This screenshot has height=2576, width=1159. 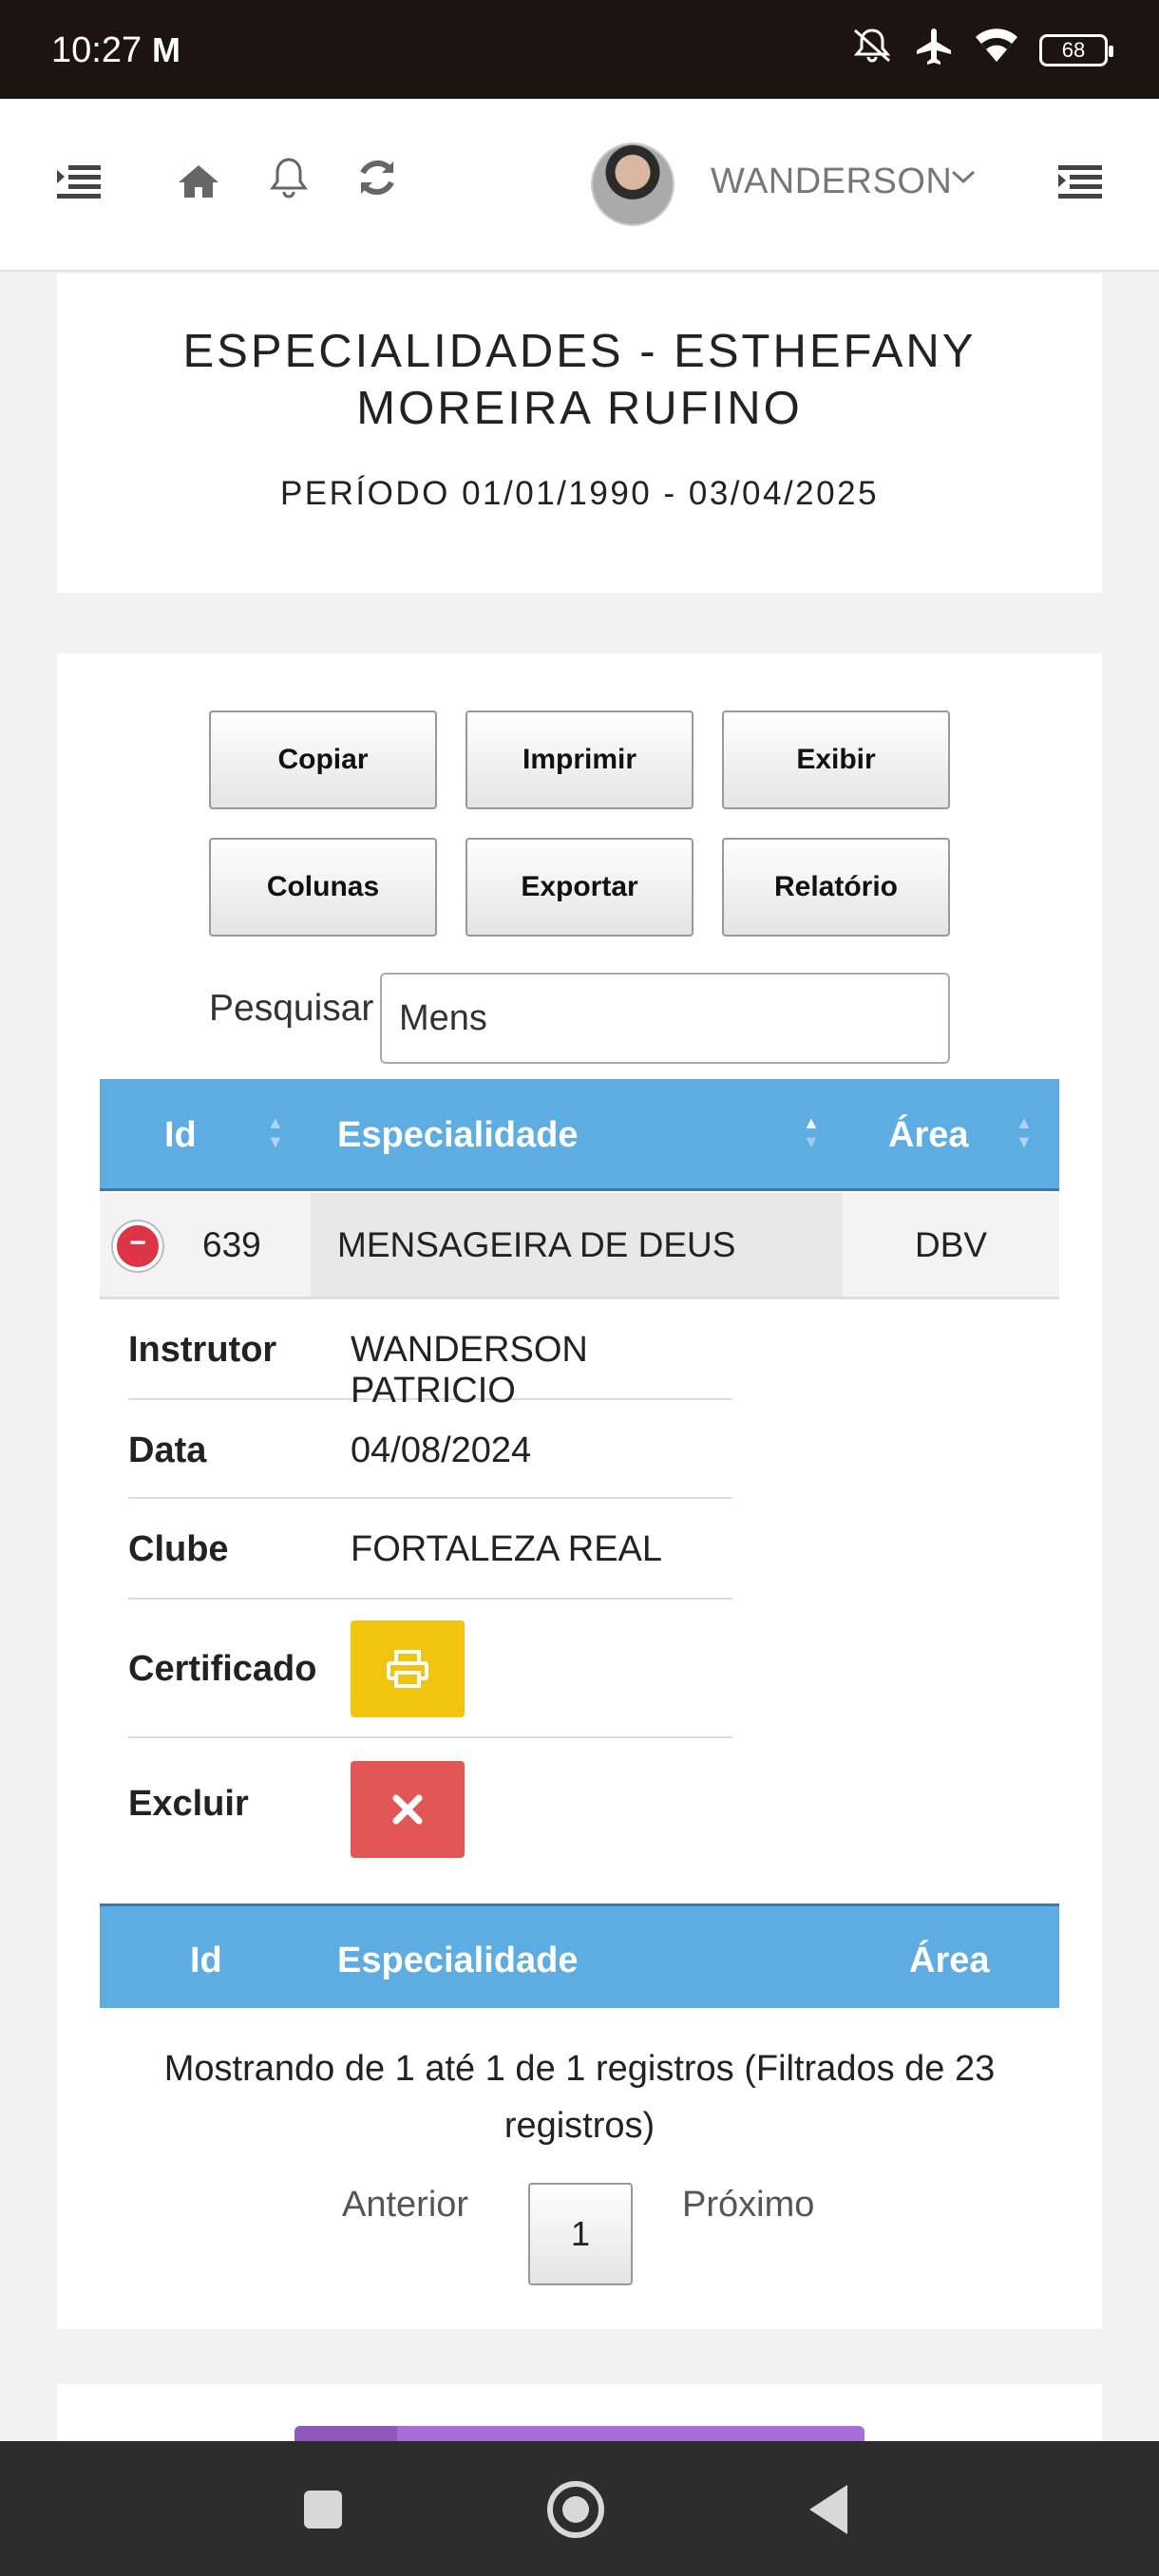 What do you see at coordinates (828, 2509) in the screenshot?
I see `back-icon` at bounding box center [828, 2509].